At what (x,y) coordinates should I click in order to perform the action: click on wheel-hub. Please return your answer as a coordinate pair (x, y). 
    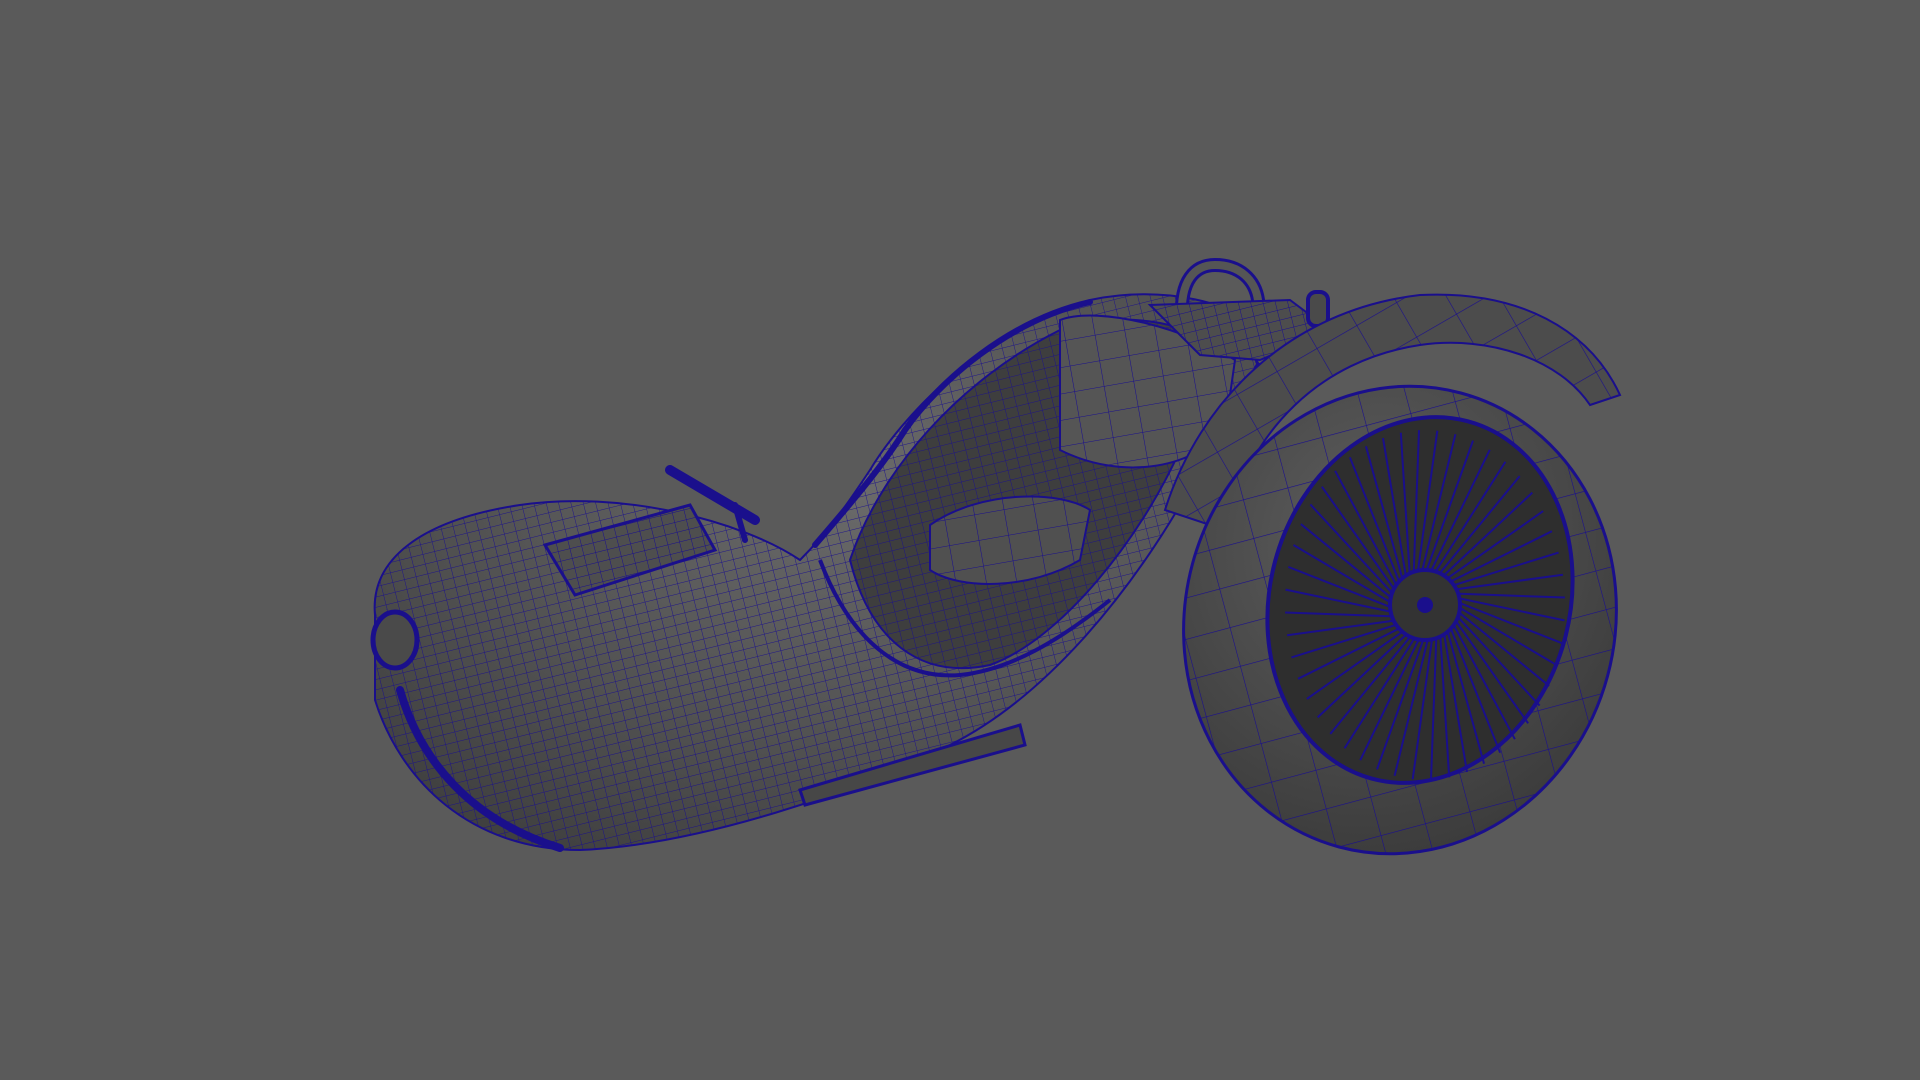
    Looking at the image, I should click on (1425, 605).